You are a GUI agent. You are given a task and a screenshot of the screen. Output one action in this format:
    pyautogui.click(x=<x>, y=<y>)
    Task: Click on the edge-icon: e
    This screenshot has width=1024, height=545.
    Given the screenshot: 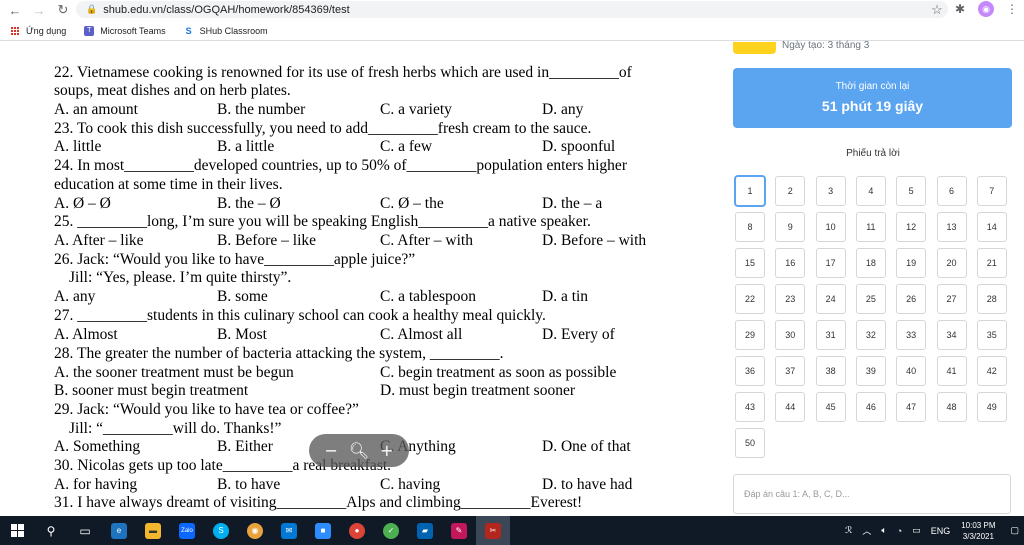 What is the action you would take?
    pyautogui.click(x=119, y=530)
    